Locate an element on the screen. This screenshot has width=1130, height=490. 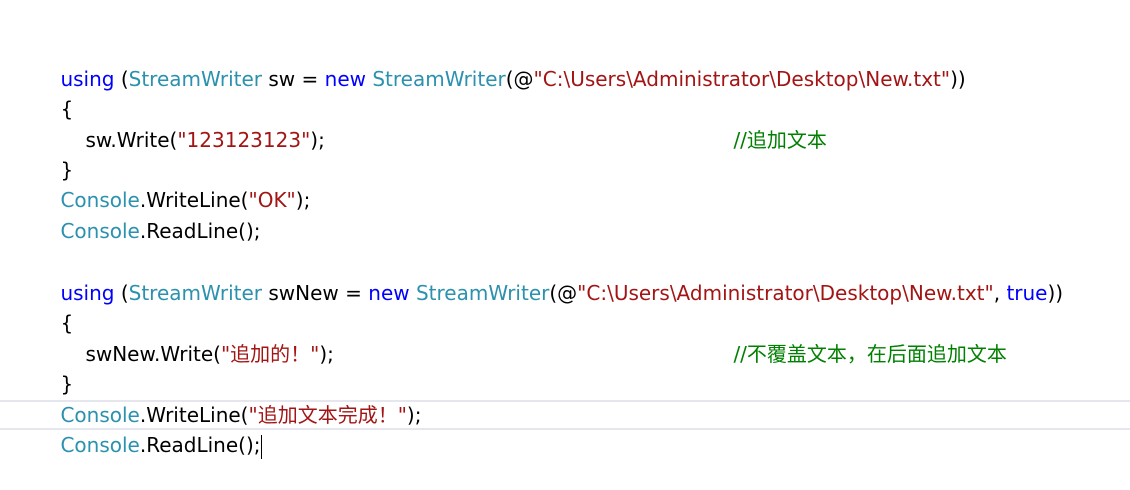
code-line-console-writeline-2: Console.WriteLine("追加文本完成！"); is located at coordinates (228, 398).